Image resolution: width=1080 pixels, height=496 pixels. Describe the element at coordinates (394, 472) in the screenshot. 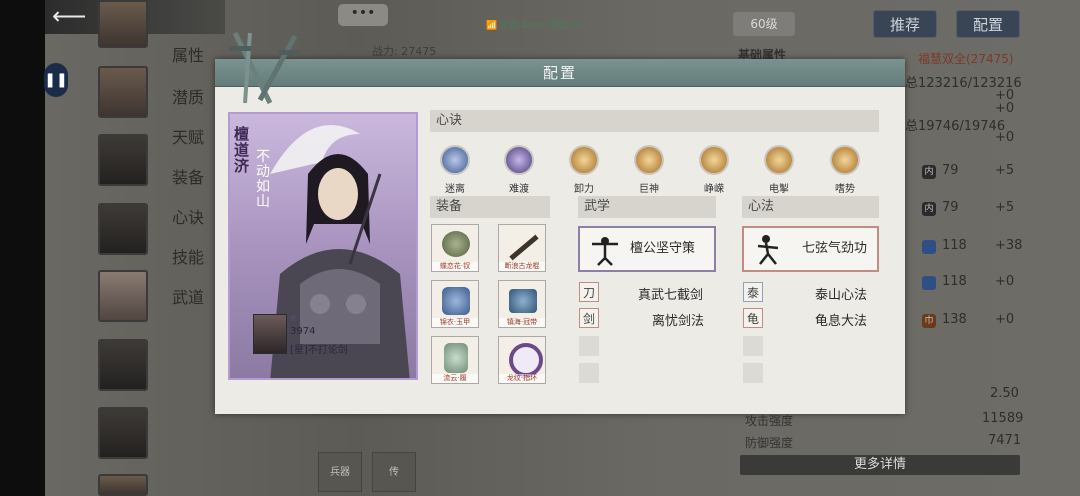

I see `biography-tab: 传` at that location.